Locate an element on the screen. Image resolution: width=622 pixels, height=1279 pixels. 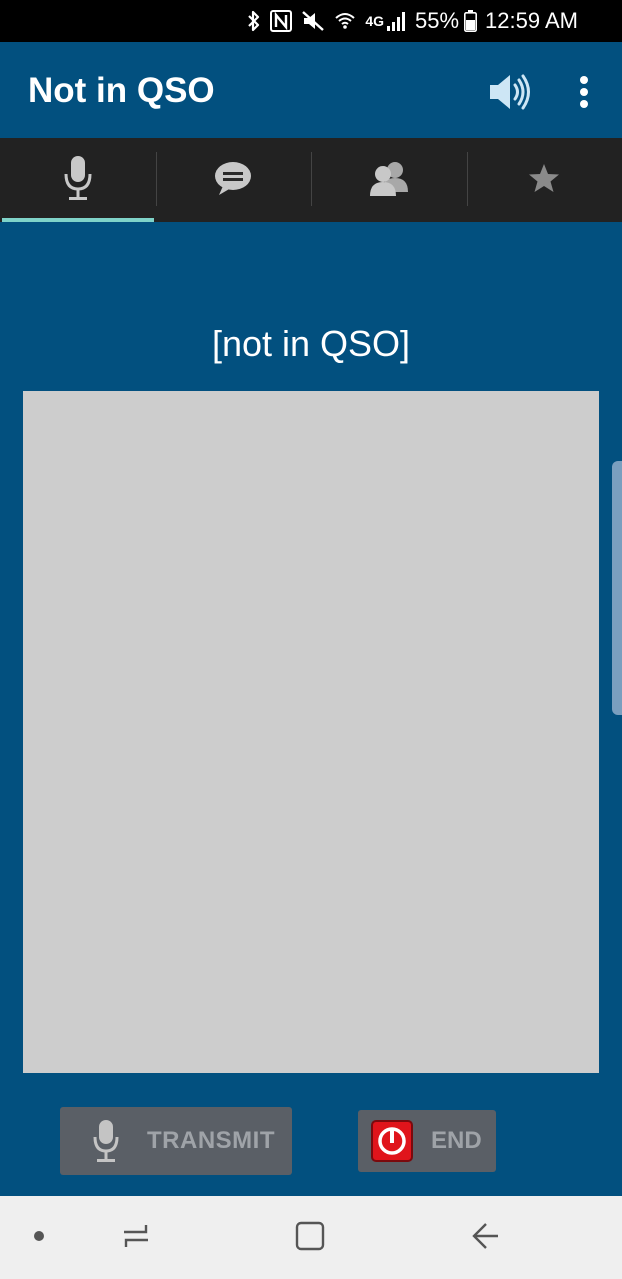
tab-stations is located at coordinates (389, 180).